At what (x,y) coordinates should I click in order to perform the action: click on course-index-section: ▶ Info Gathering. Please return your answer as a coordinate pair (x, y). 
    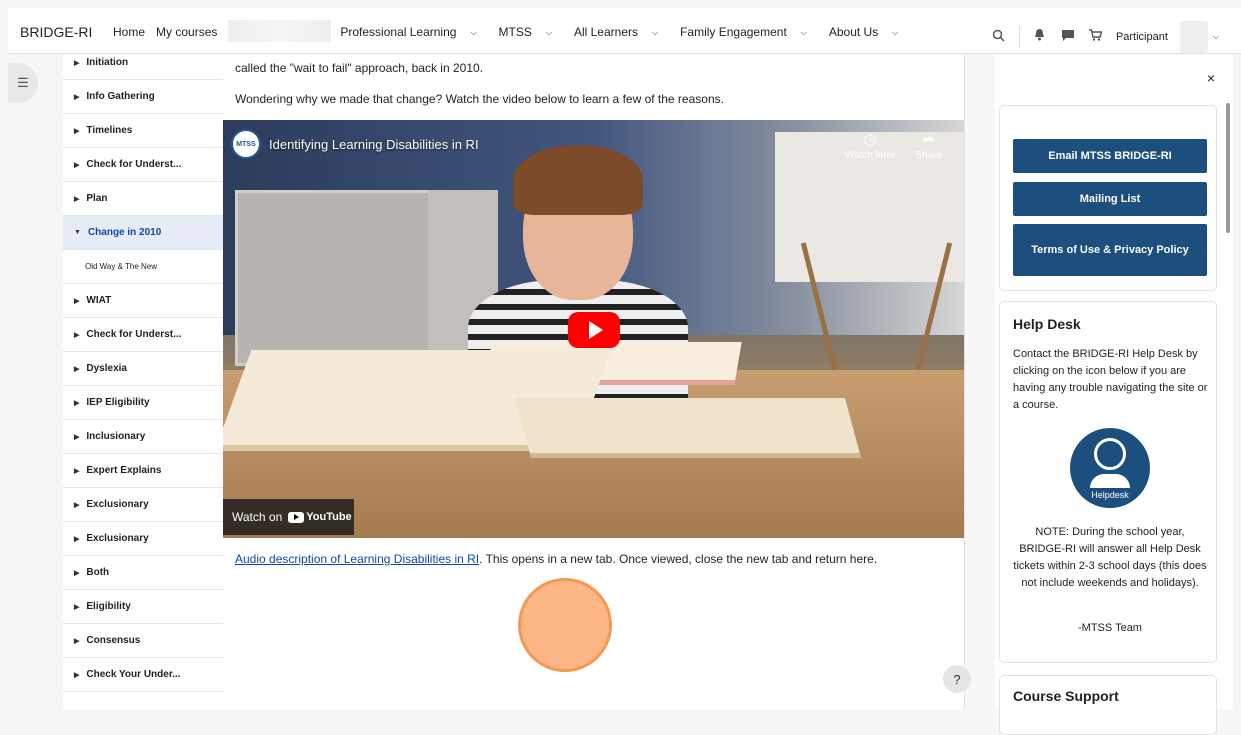
    Looking at the image, I should click on (143, 97).